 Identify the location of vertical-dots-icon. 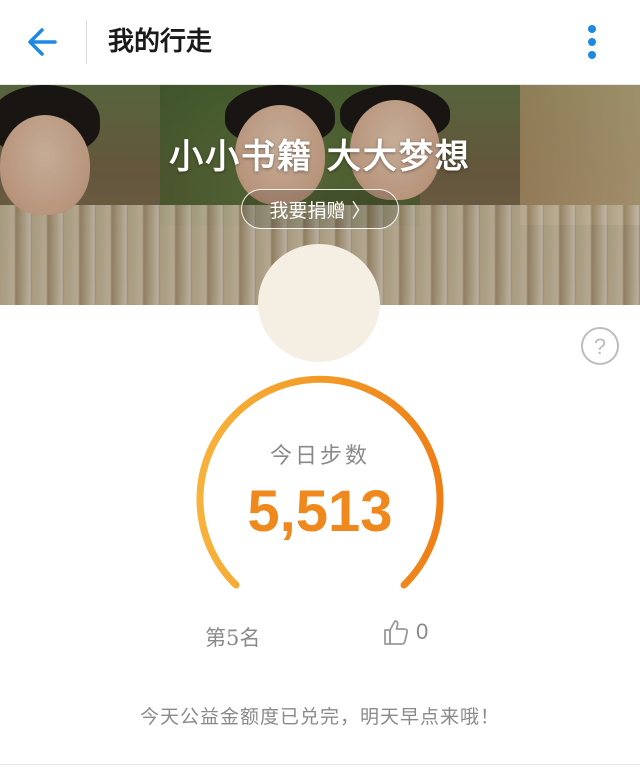
(592, 42).